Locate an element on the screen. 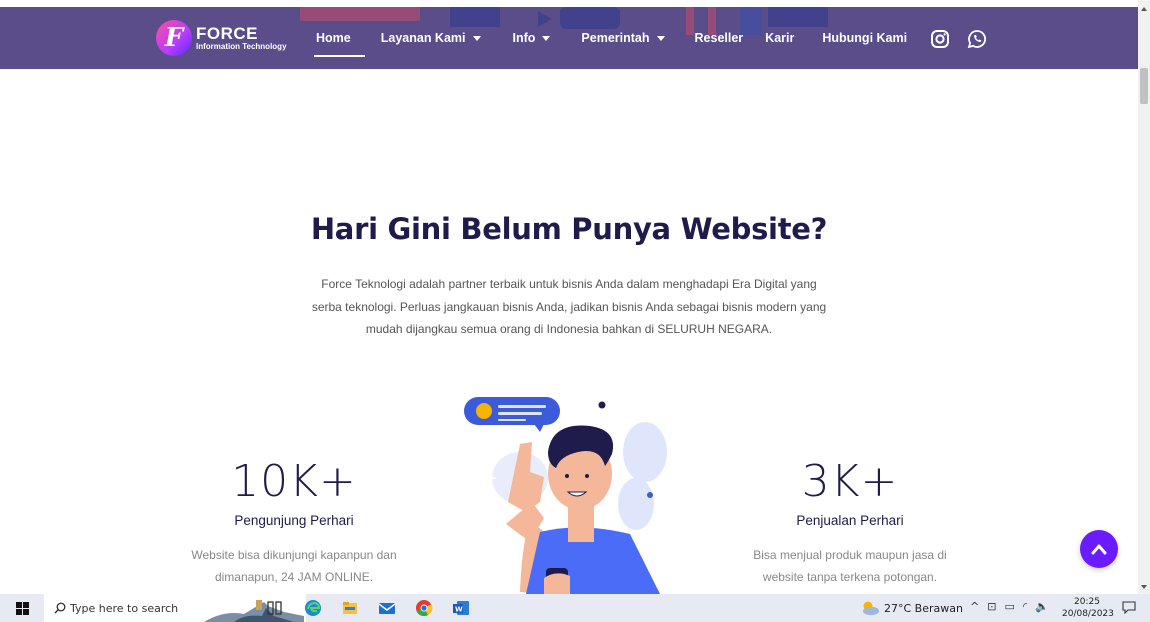 The width and height of the screenshot is (1150, 622). nav-karir-label: Karir is located at coordinates (780, 38).